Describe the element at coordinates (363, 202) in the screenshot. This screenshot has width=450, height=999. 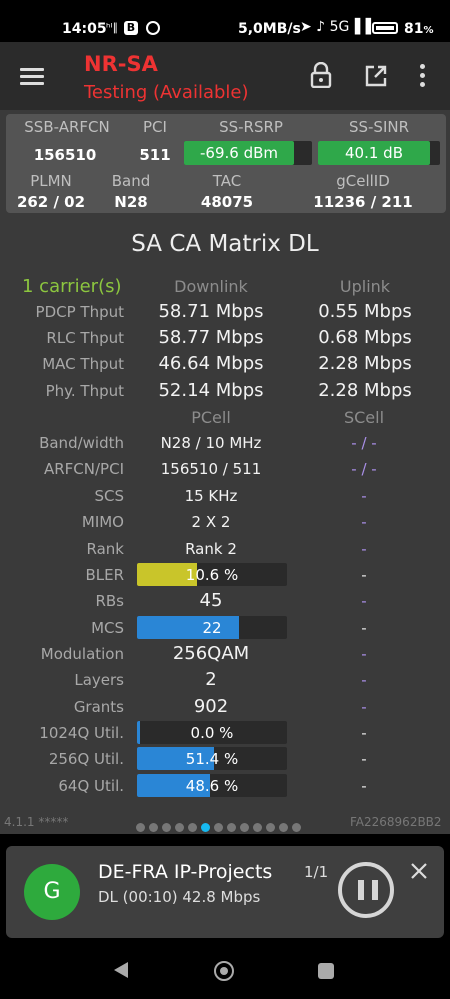
I see `gcellid-value: 11236 / 211` at that location.